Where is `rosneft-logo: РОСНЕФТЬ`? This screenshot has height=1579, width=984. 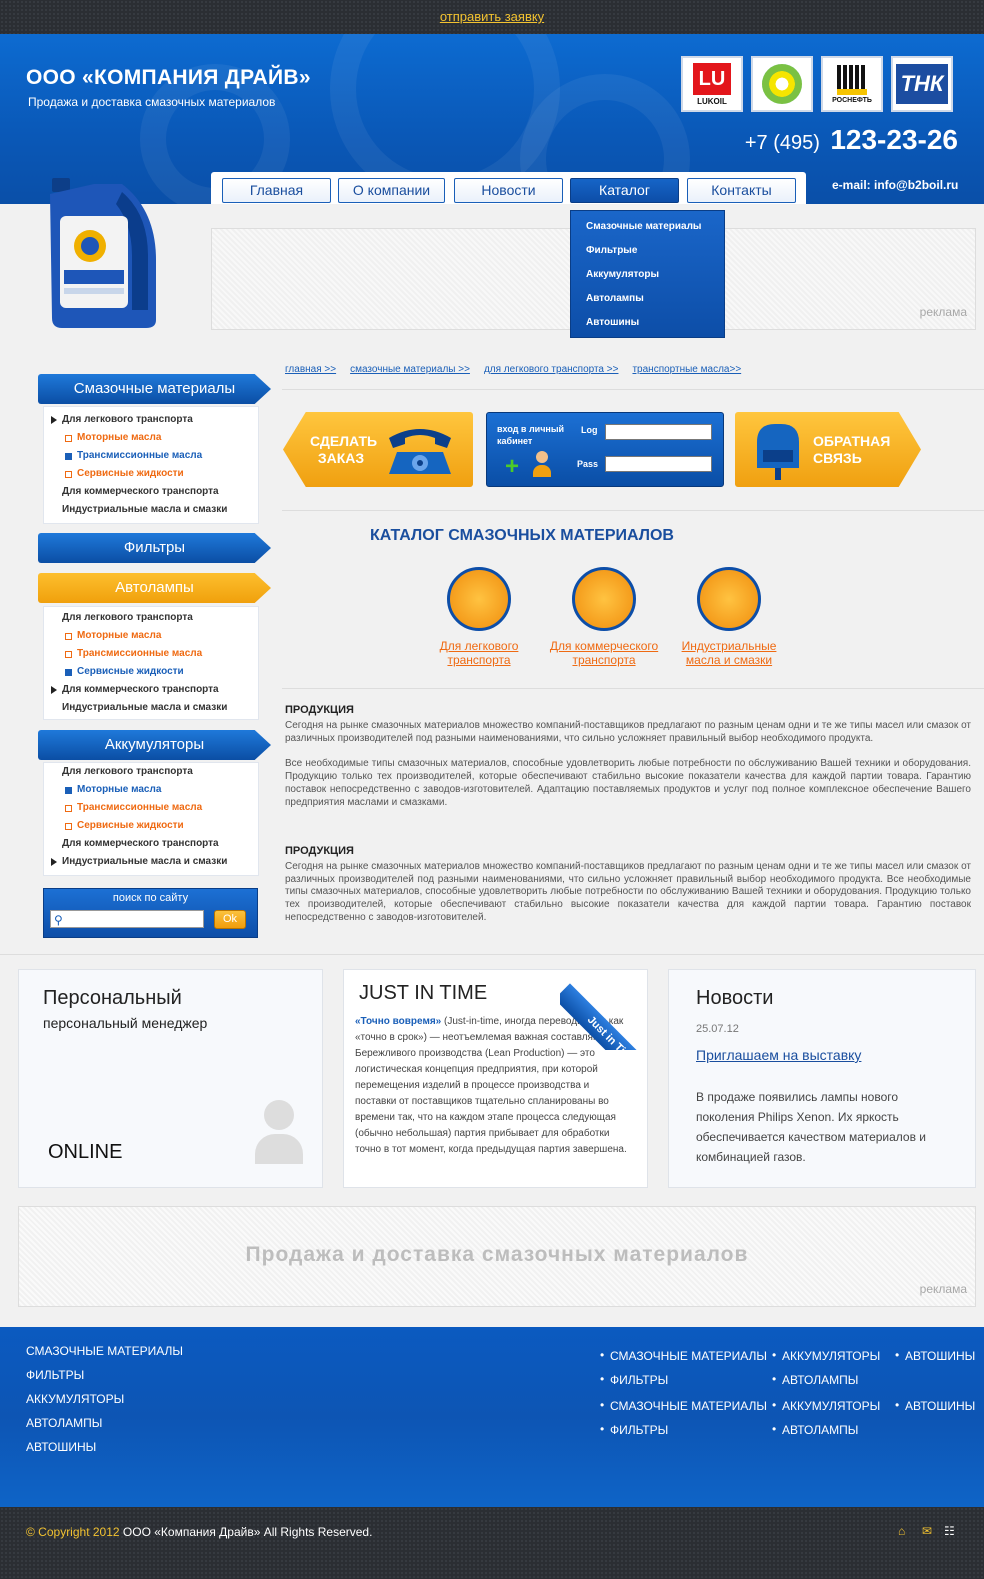
rosneft-logo: РОСНЕФТЬ is located at coordinates (852, 84).